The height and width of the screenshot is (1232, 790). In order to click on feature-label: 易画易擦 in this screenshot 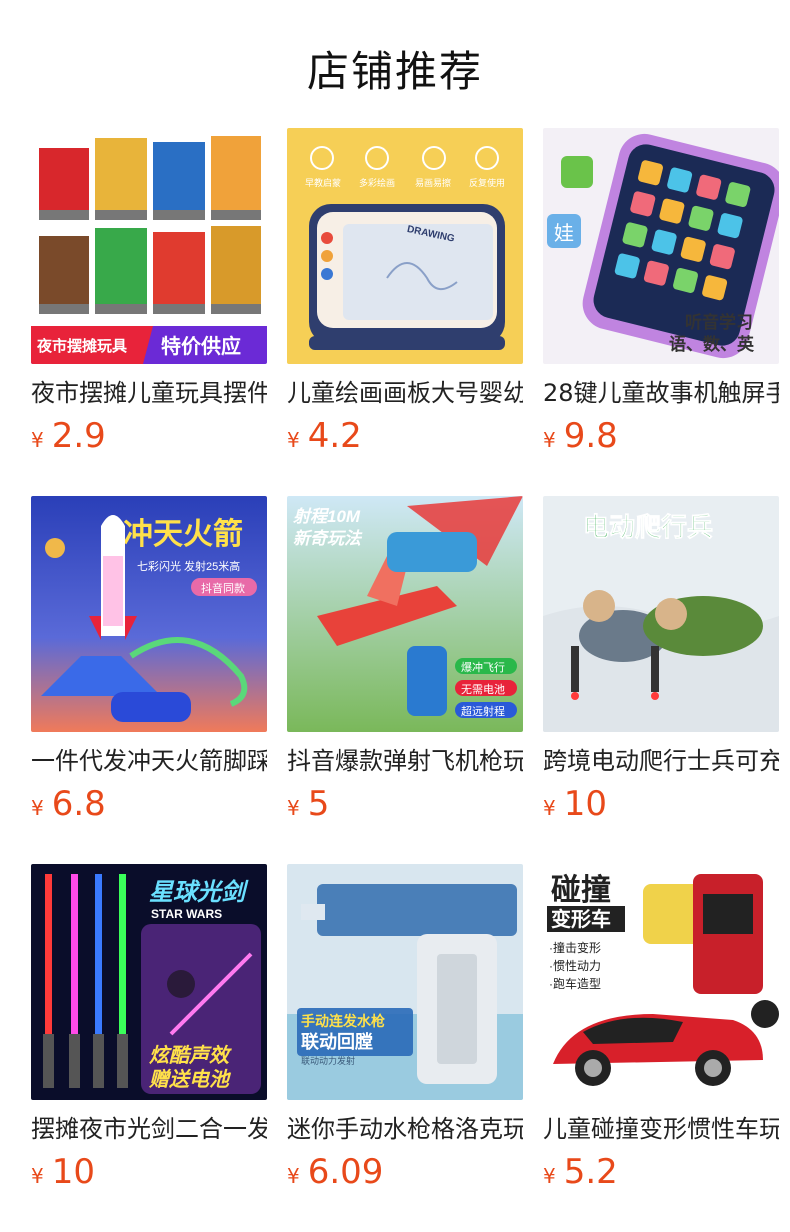, I will do `click(433, 182)`.